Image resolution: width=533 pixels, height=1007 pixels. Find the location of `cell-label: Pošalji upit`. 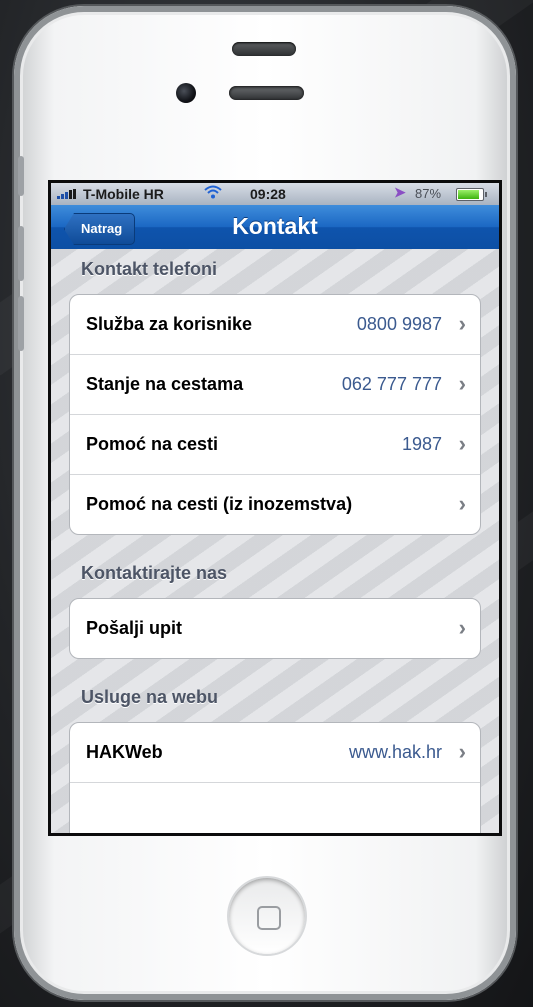

cell-label: Pošalji upit is located at coordinates (134, 628).